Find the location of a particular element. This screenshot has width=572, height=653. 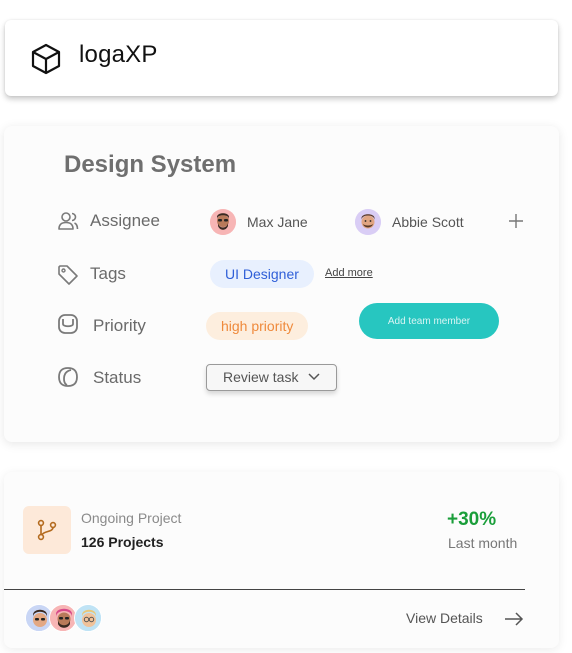

add-assignee-button is located at coordinates (516, 221).